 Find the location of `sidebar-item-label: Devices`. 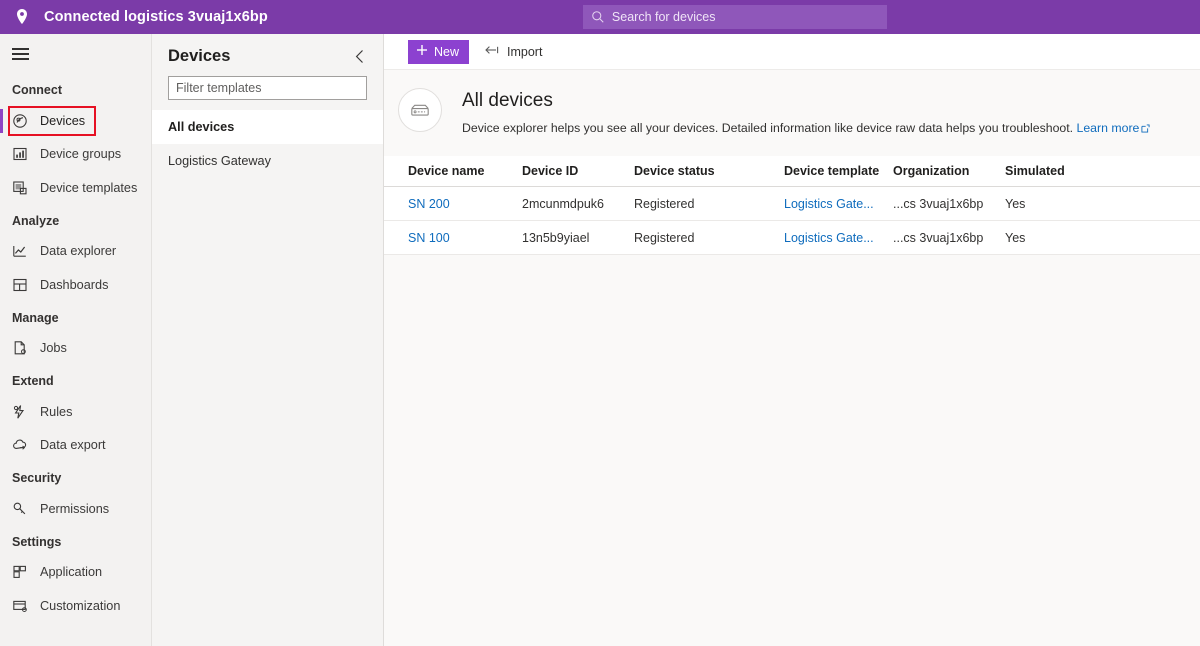

sidebar-item-label: Devices is located at coordinates (63, 120).